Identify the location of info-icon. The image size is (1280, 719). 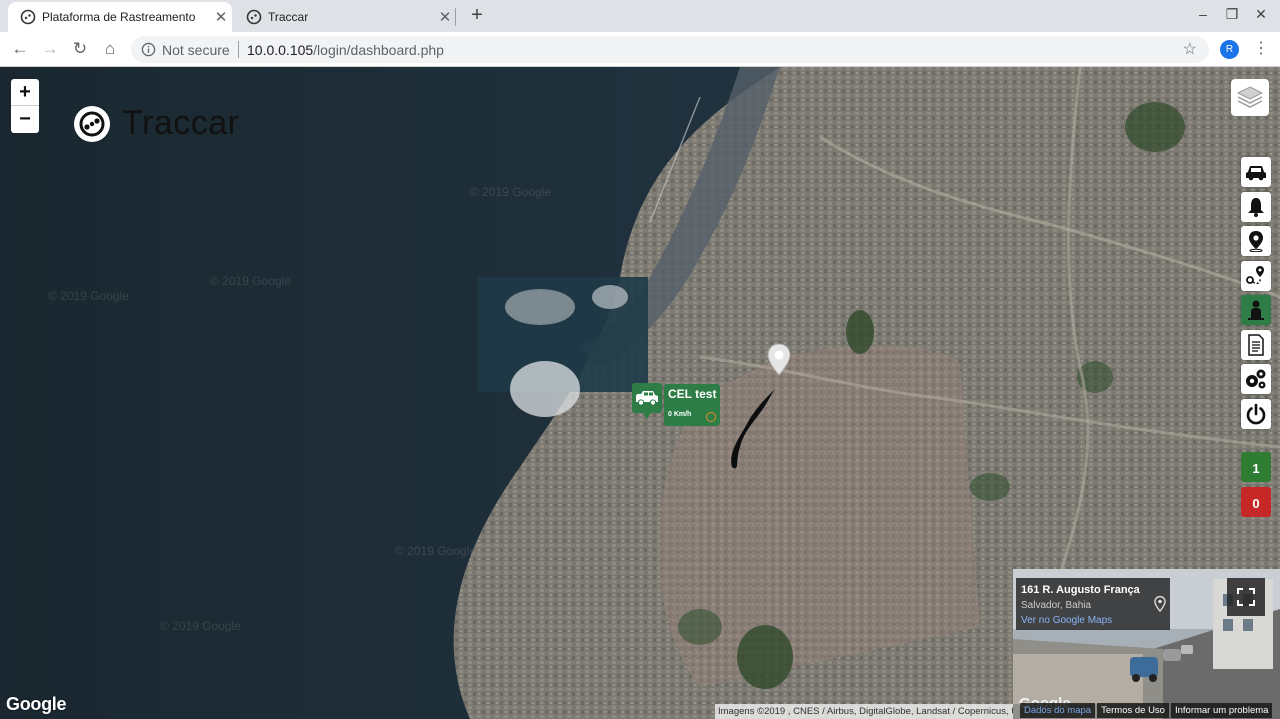
(148, 49).